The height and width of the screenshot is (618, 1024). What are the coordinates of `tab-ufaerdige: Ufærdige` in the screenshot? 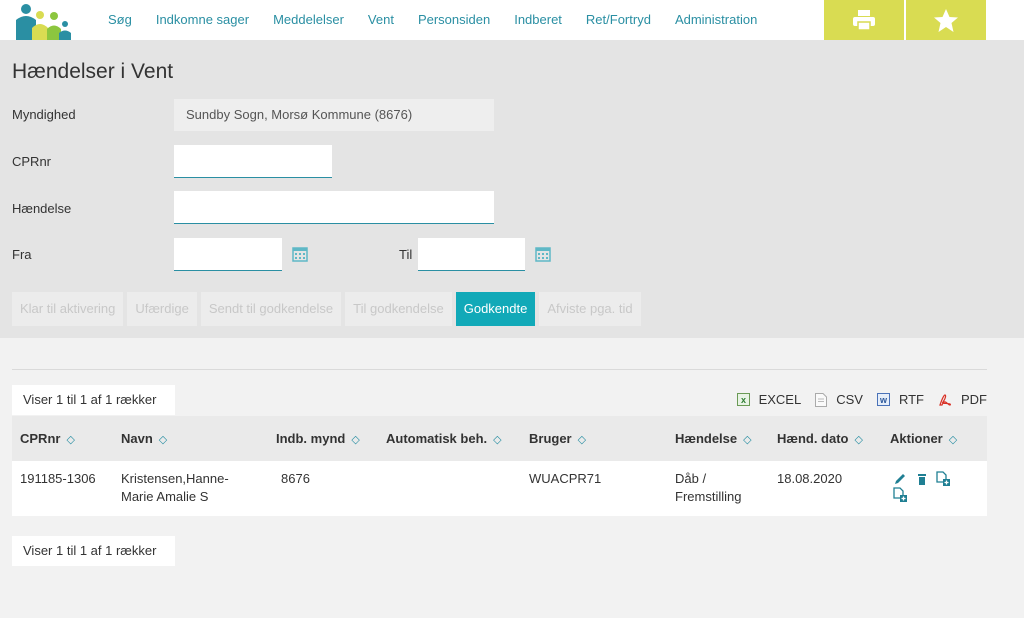 It's located at (162, 309).